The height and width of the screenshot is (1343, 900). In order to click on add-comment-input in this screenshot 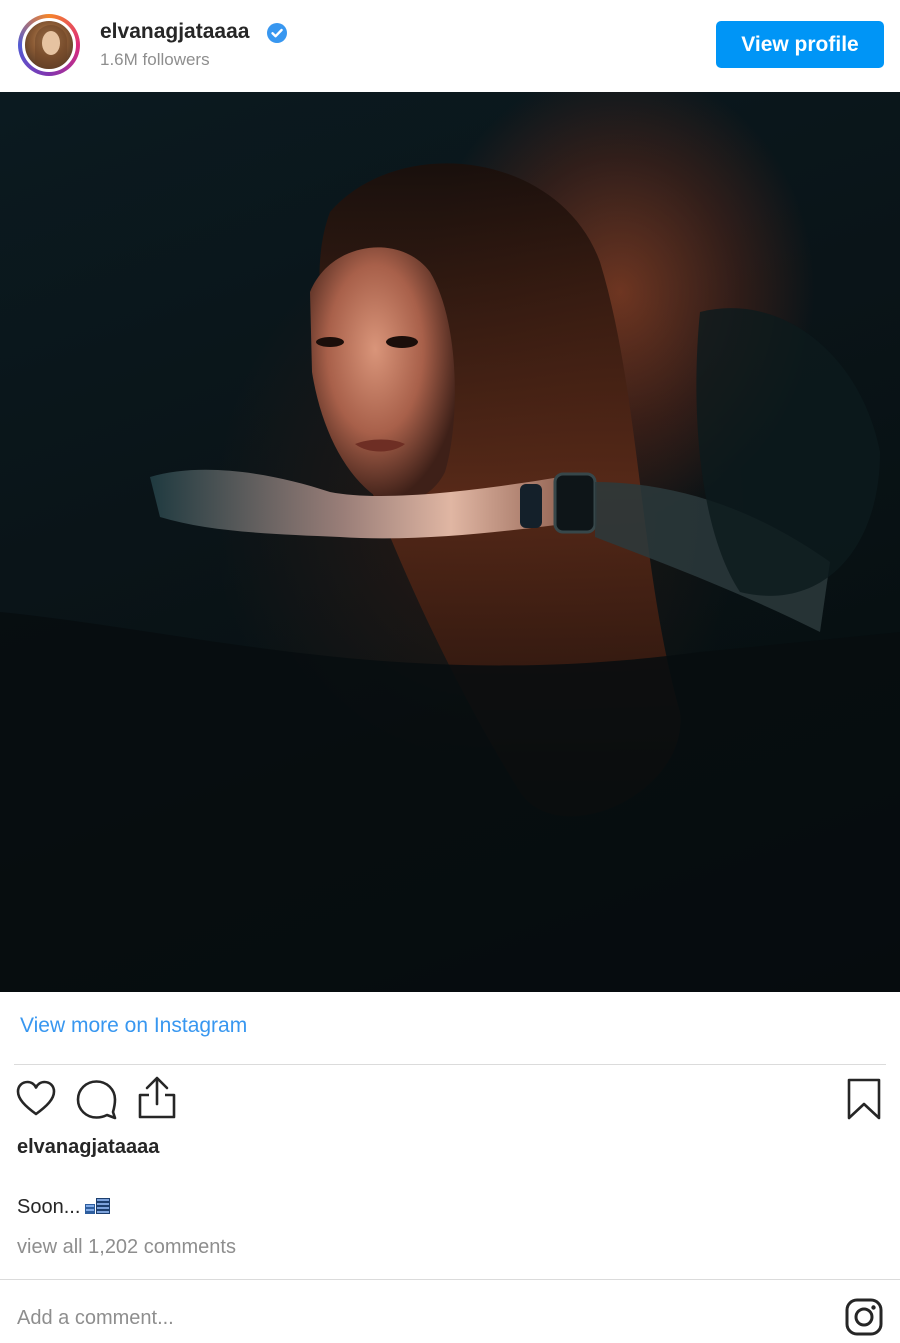, I will do `click(397, 1318)`.